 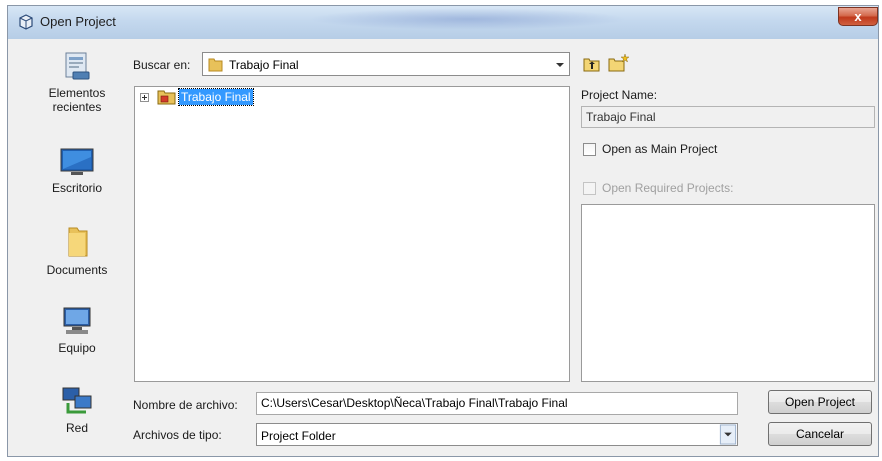 I want to click on open-required-label: Open Required Projects:, so click(x=668, y=188).